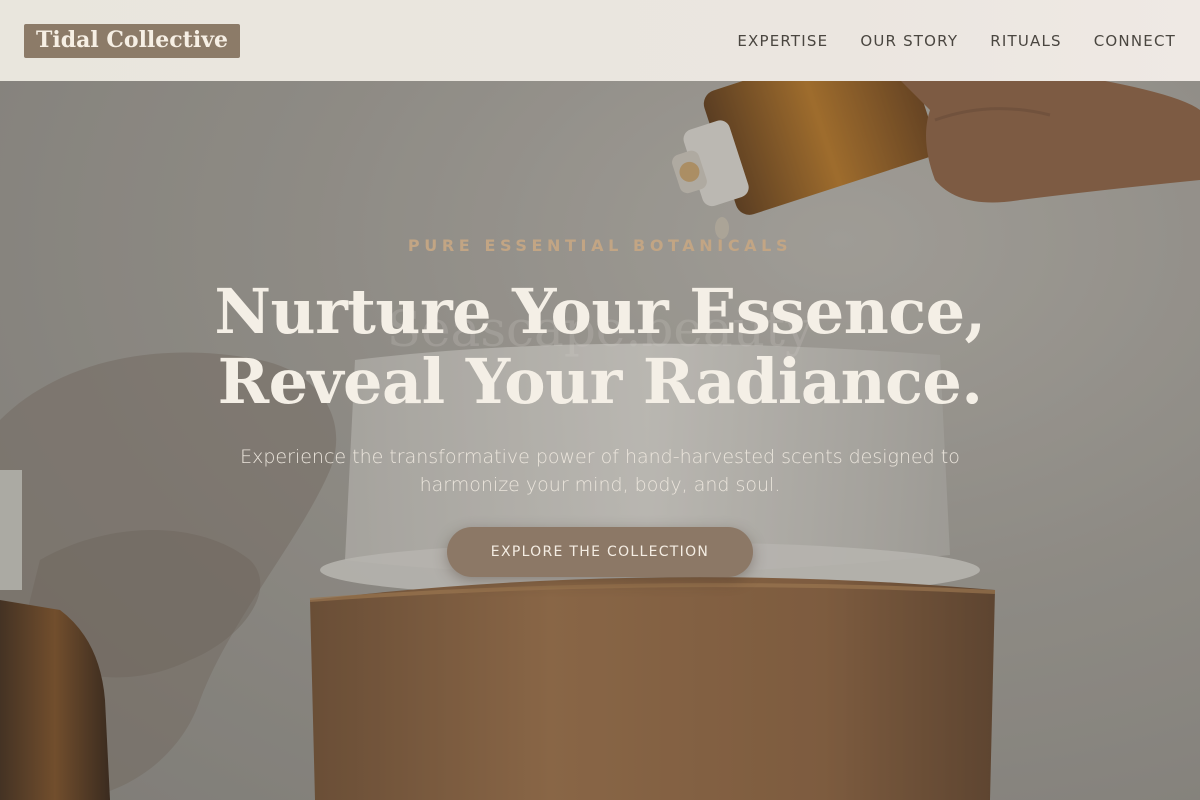 The image size is (1200, 800). What do you see at coordinates (600, 311) in the screenshot?
I see `hero-headline-line-1: Nurture Your Essence,` at bounding box center [600, 311].